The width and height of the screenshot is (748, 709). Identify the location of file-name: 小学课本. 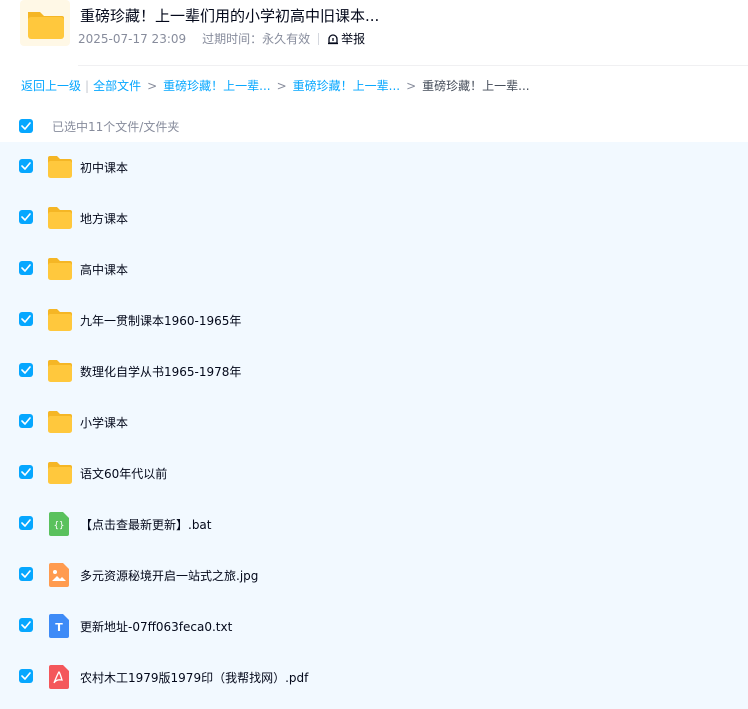
(104, 422).